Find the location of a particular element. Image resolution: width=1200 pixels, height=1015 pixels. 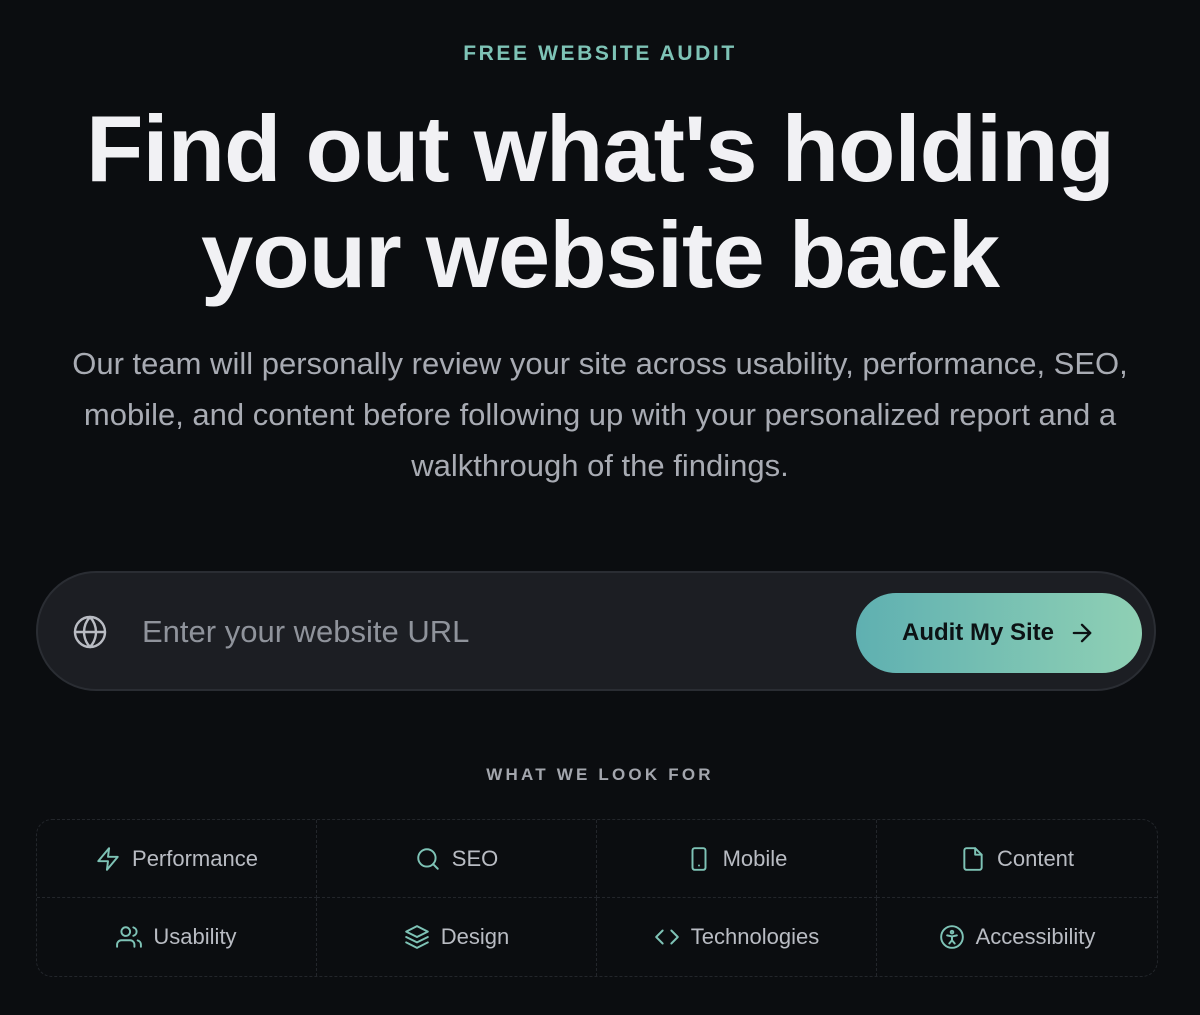

feature-usability: Usability is located at coordinates (177, 937).